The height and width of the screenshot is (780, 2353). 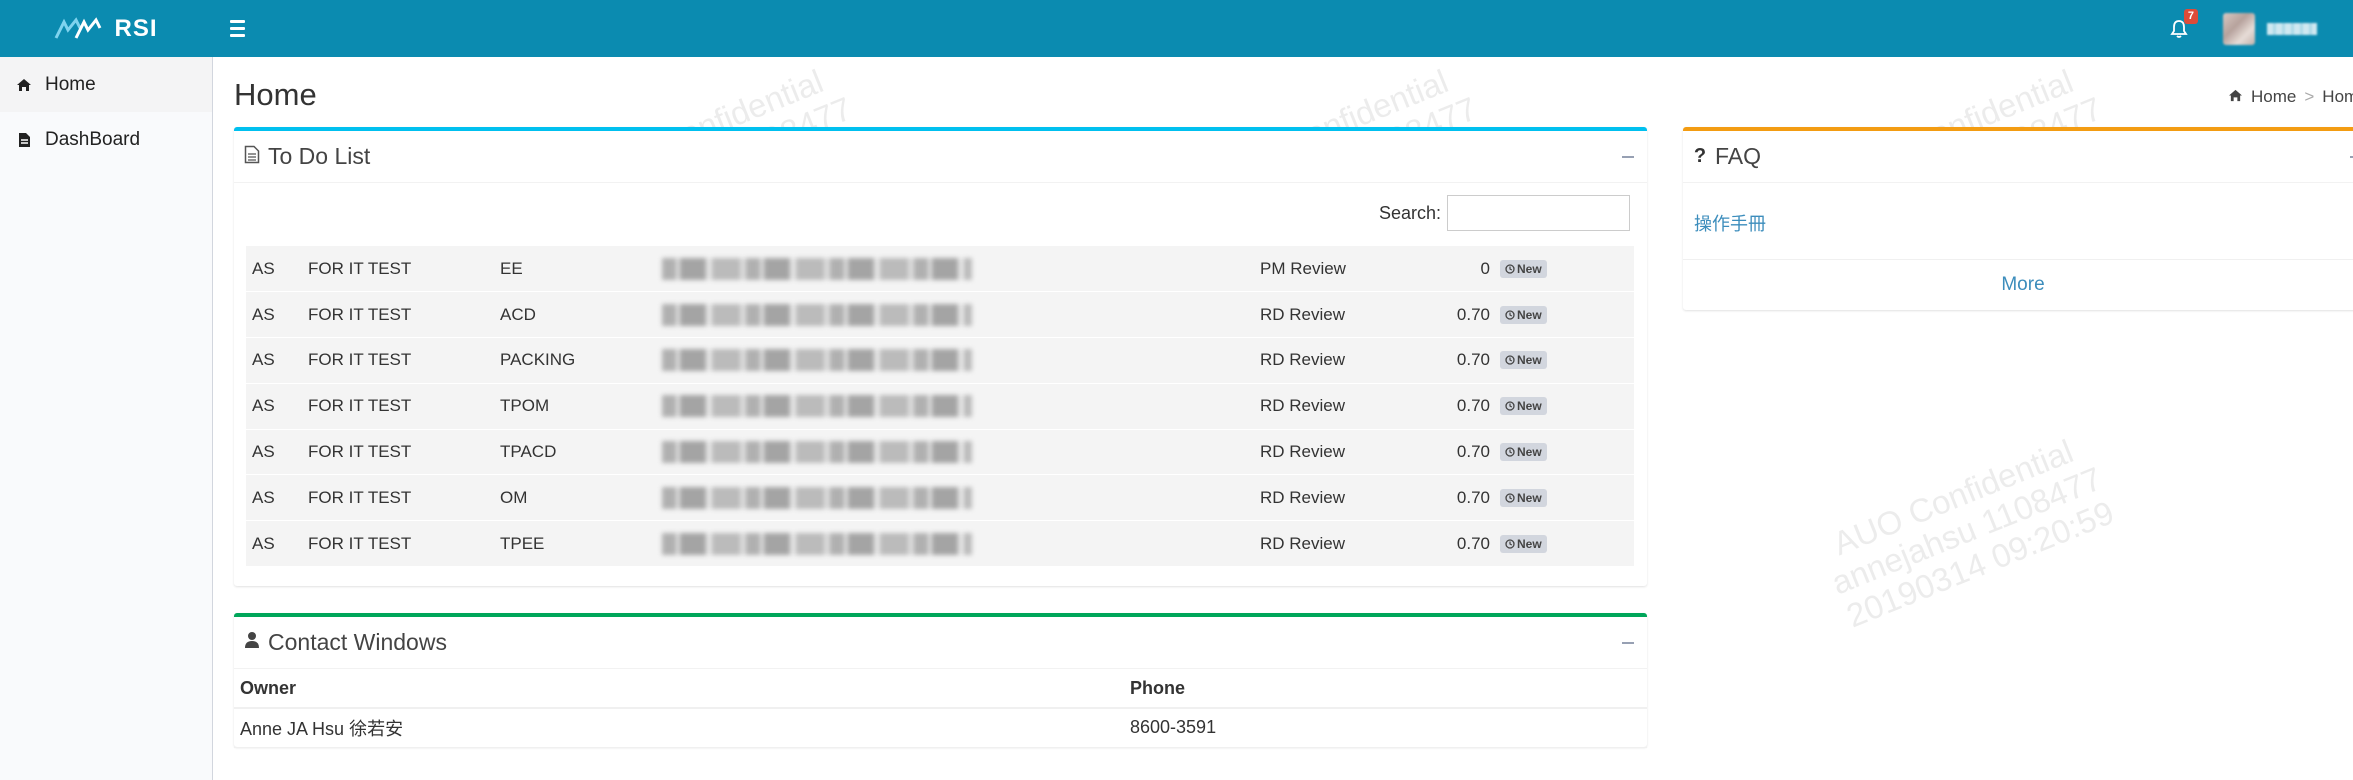 What do you see at coordinates (106, 418) in the screenshot?
I see `sidebar: Home DashBoard` at bounding box center [106, 418].